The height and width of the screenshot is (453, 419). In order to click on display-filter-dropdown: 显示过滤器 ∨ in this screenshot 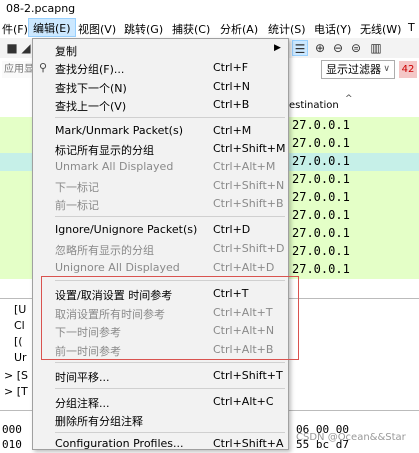, I will do `click(358, 69)`.